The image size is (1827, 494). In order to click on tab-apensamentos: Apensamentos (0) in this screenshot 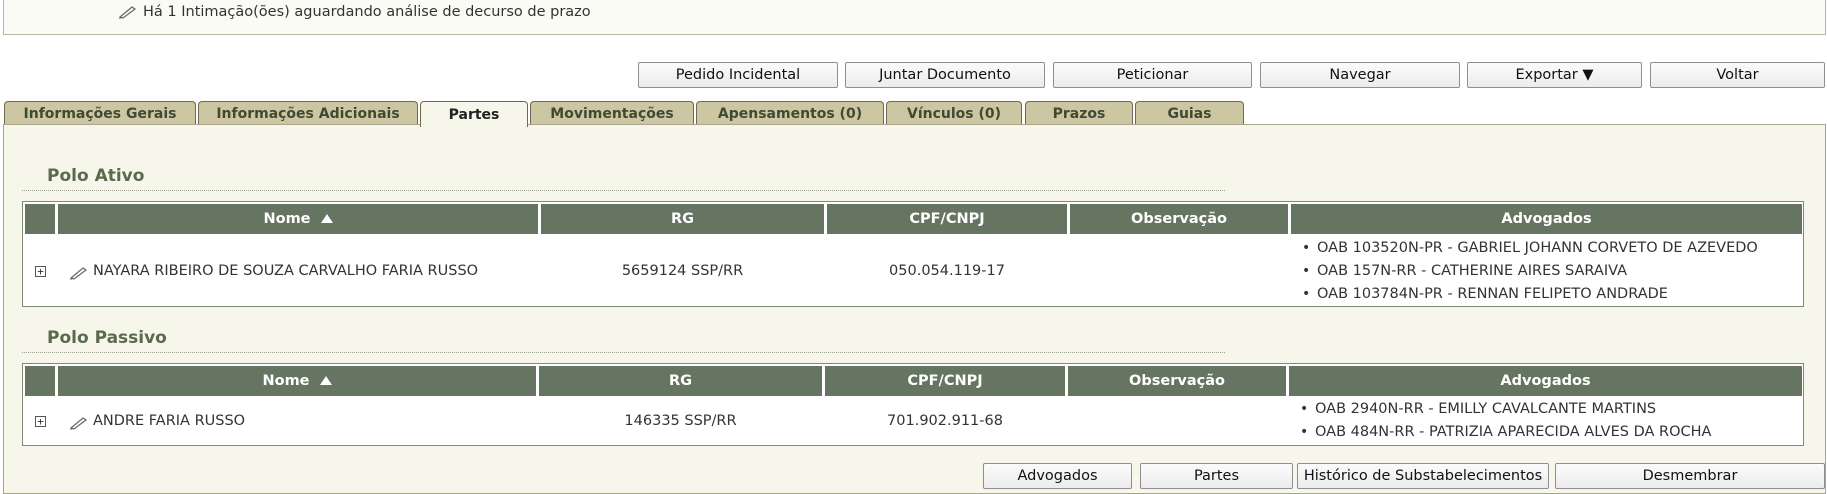, I will do `click(790, 113)`.